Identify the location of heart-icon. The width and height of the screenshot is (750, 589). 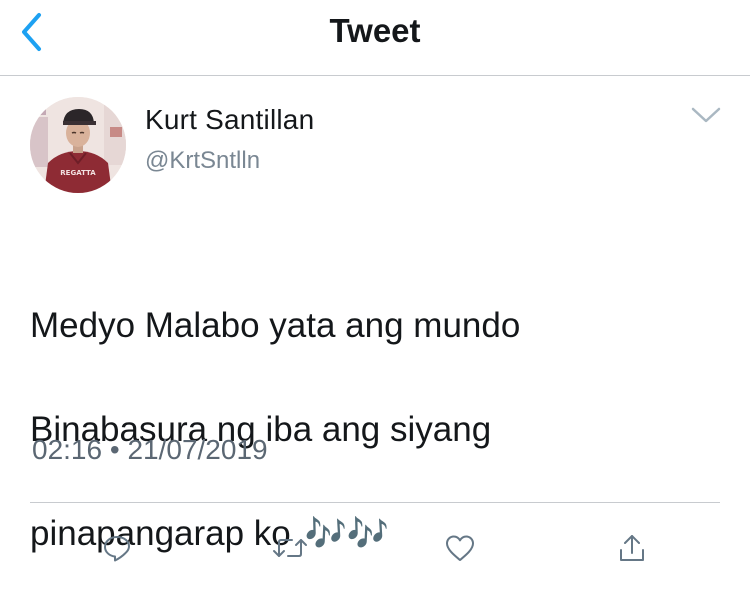
(460, 548).